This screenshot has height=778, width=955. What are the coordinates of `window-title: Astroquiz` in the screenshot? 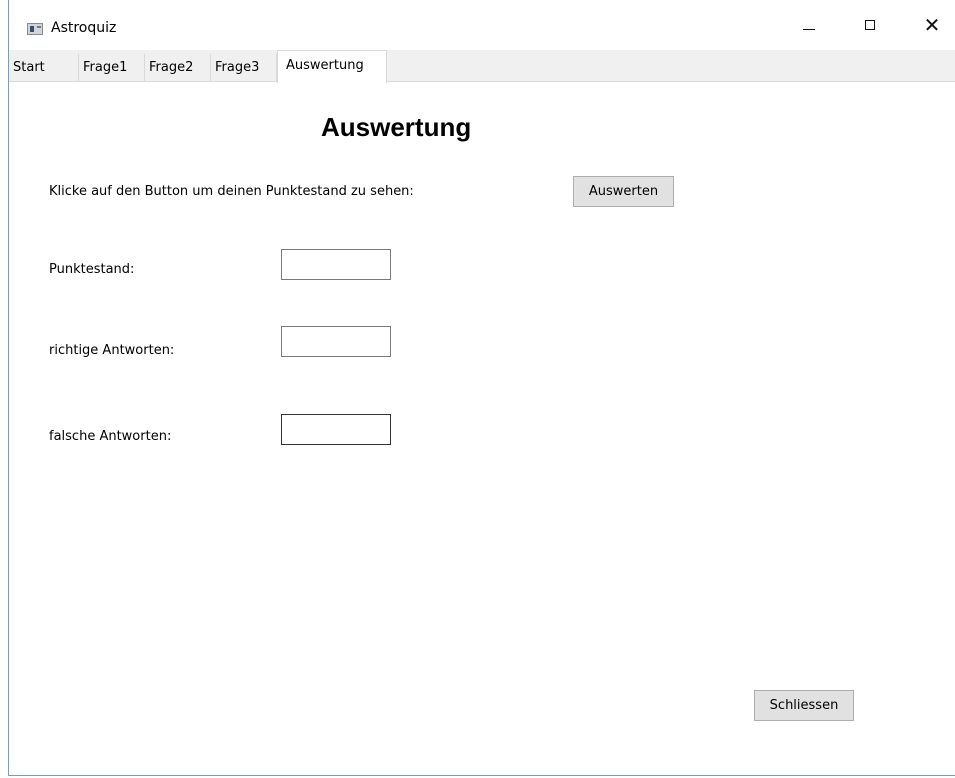 It's located at (84, 28).